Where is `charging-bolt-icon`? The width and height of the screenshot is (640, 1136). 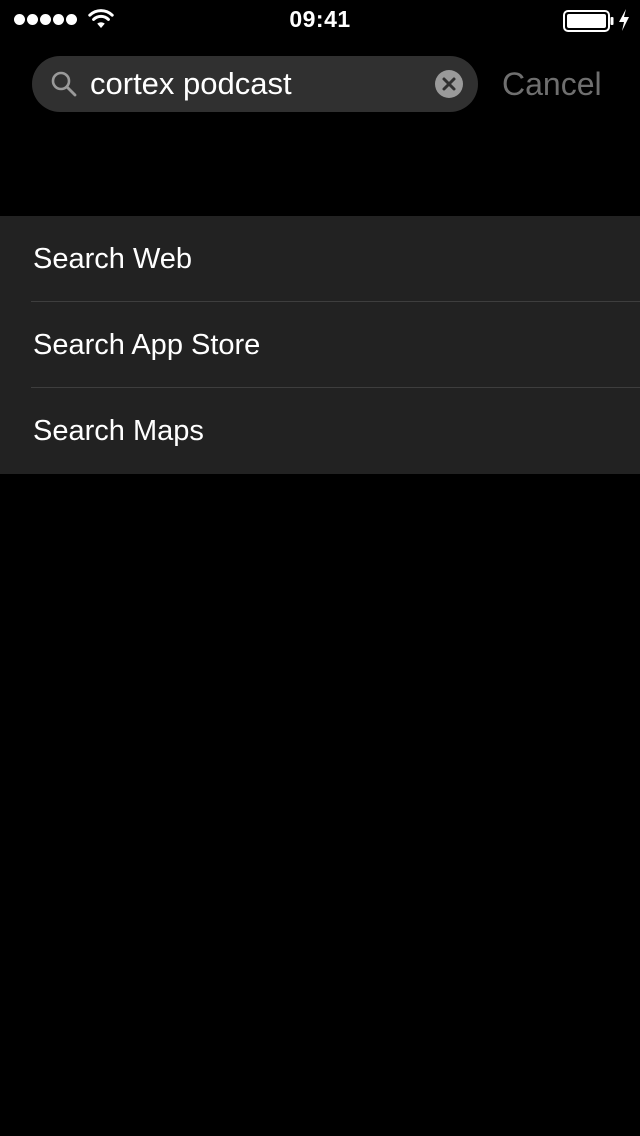
charging-bolt-icon is located at coordinates (624, 20).